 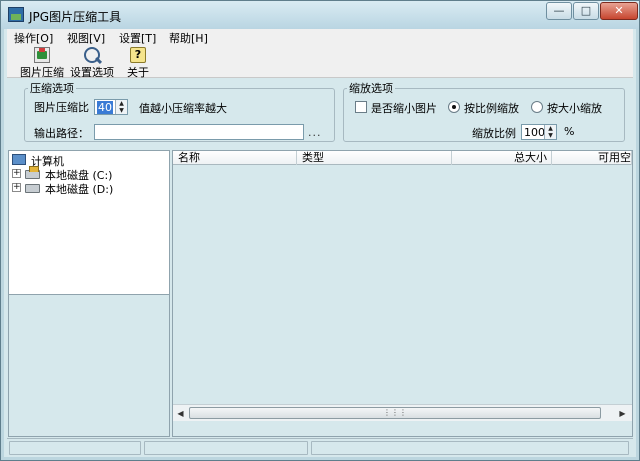 I want to click on image-compress-icon, so click(x=42, y=55).